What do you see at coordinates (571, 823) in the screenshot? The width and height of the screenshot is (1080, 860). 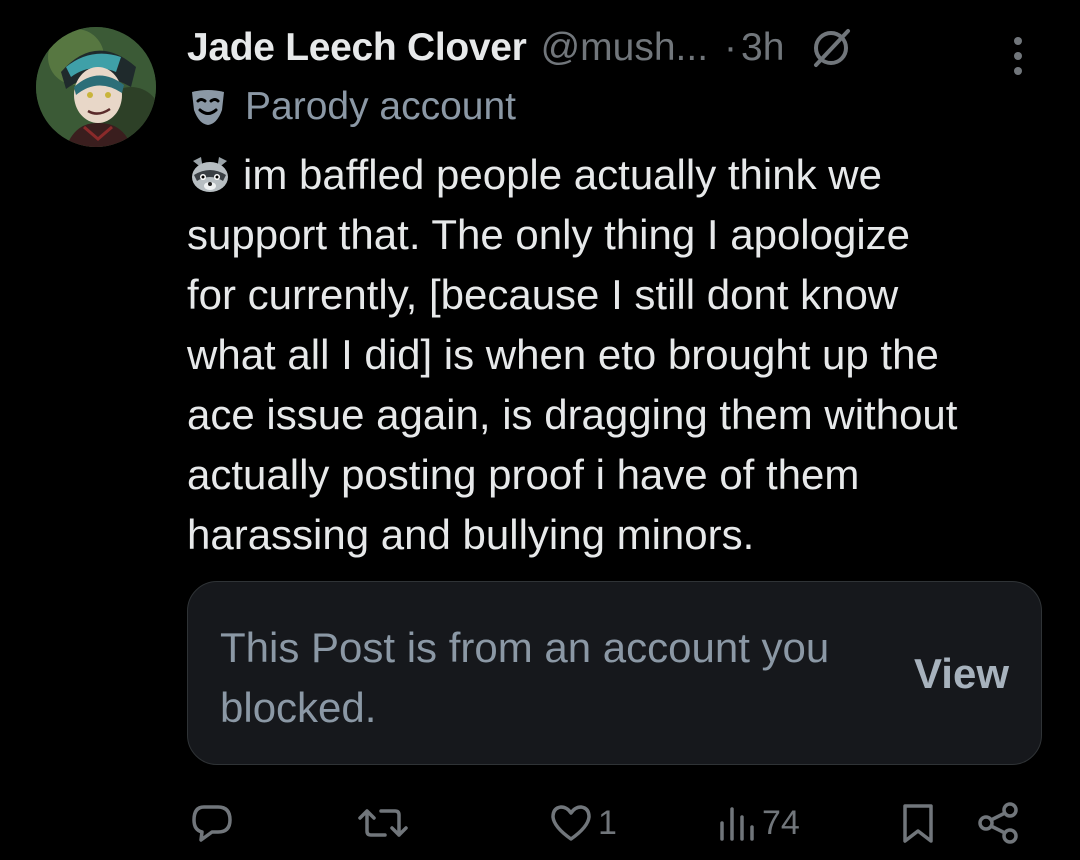 I see `heart-icon` at bounding box center [571, 823].